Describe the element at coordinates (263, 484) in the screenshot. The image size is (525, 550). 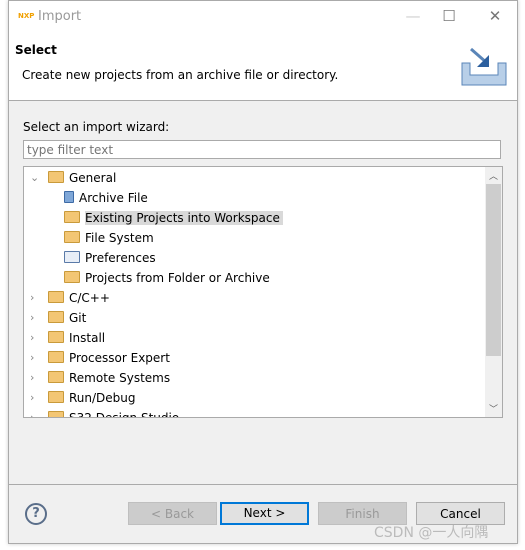
I see `footer-divider` at that location.